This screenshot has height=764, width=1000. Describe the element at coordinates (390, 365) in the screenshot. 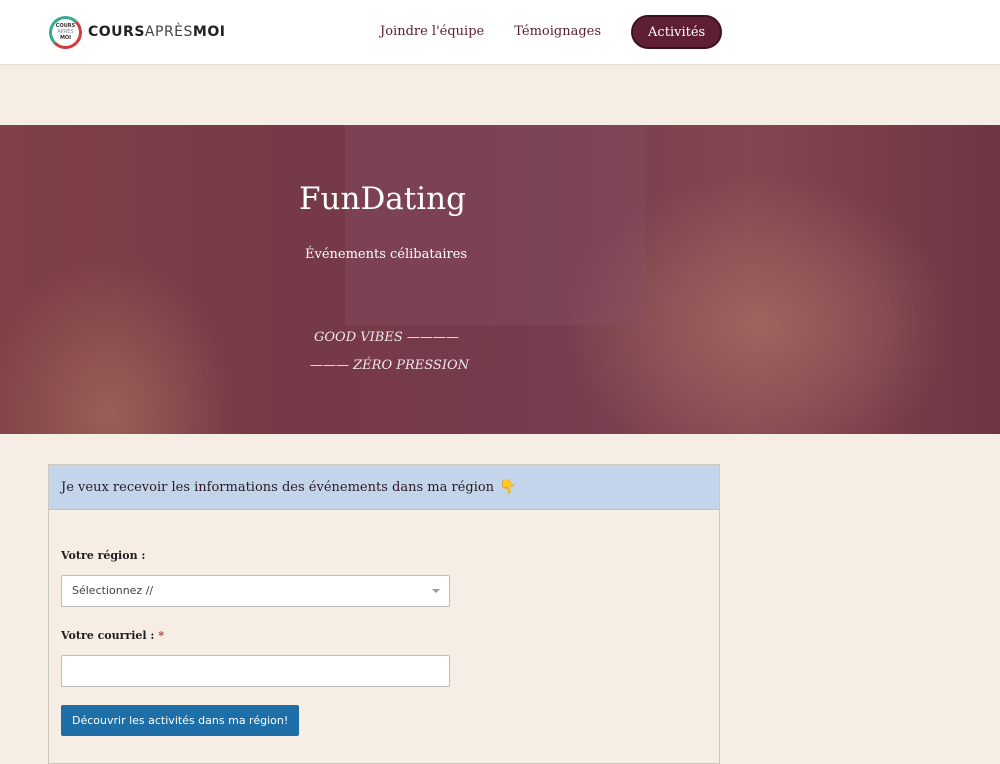

I see `hero-tagline-2: ——— ZÉRO PRESSION` at that location.